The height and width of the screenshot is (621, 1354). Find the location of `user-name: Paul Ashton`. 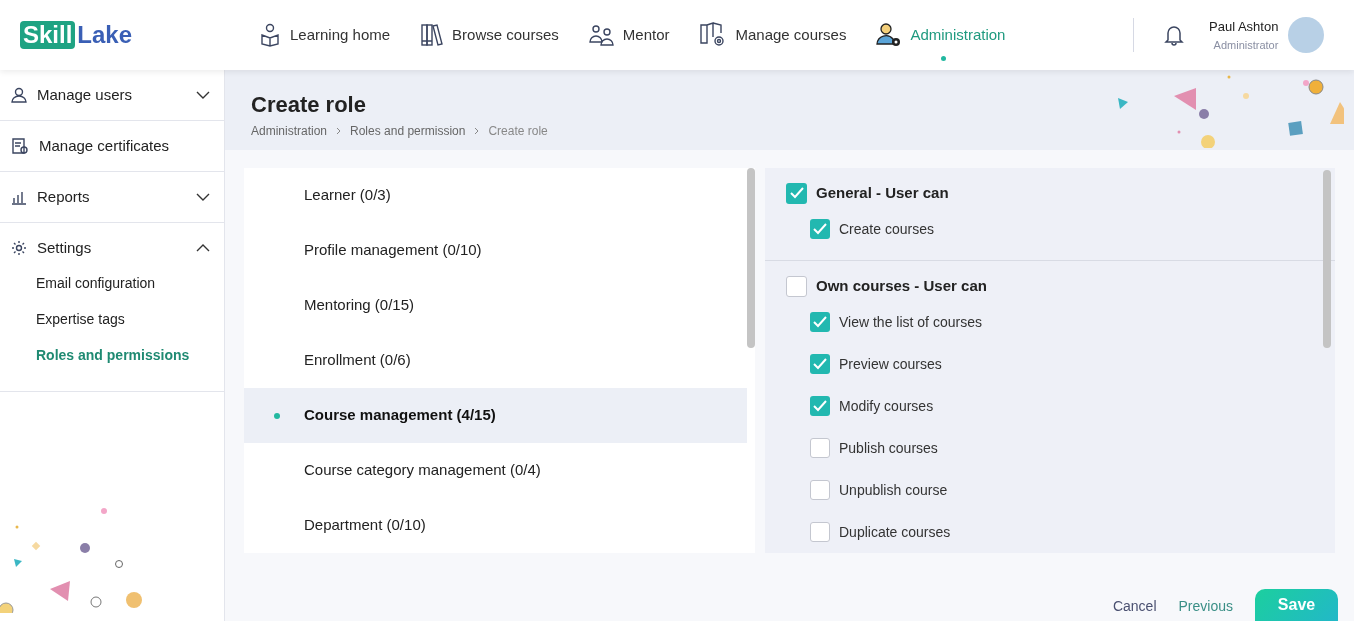

user-name: Paul Ashton is located at coordinates (1244, 27).